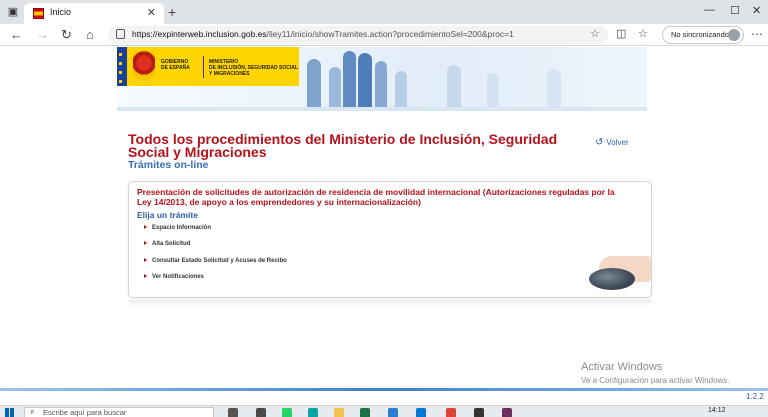 The width and height of the screenshot is (768, 417). I want to click on taskbar-search-box: ⌕ Escribe aquí para buscar, so click(119, 411).